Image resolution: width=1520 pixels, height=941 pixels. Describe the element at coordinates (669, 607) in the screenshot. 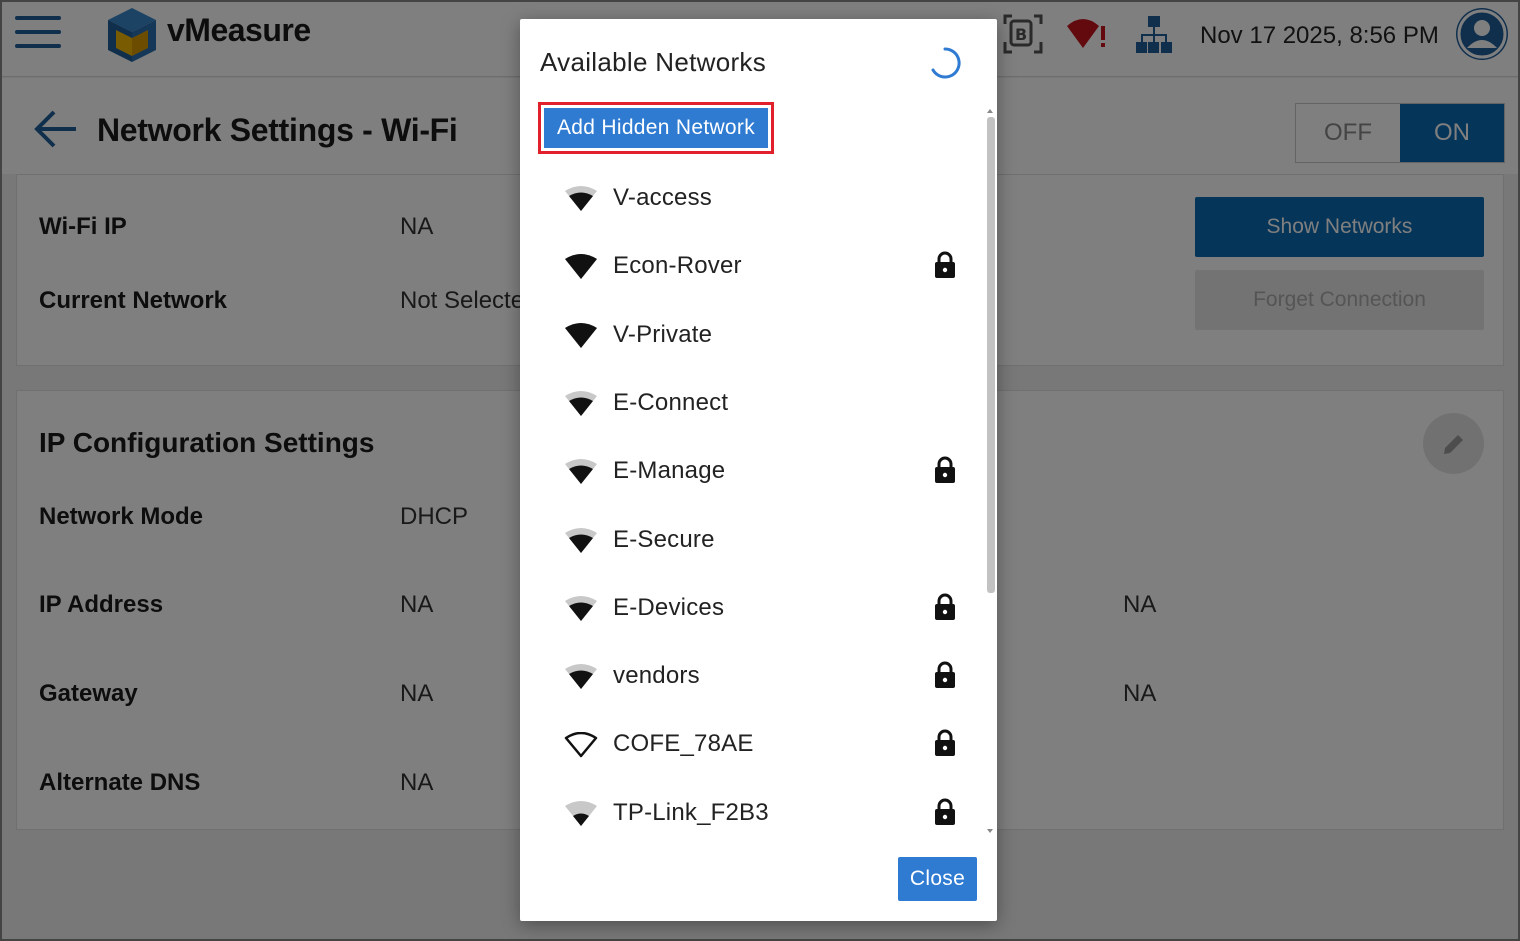

I see `network-name: E-Devices` at that location.